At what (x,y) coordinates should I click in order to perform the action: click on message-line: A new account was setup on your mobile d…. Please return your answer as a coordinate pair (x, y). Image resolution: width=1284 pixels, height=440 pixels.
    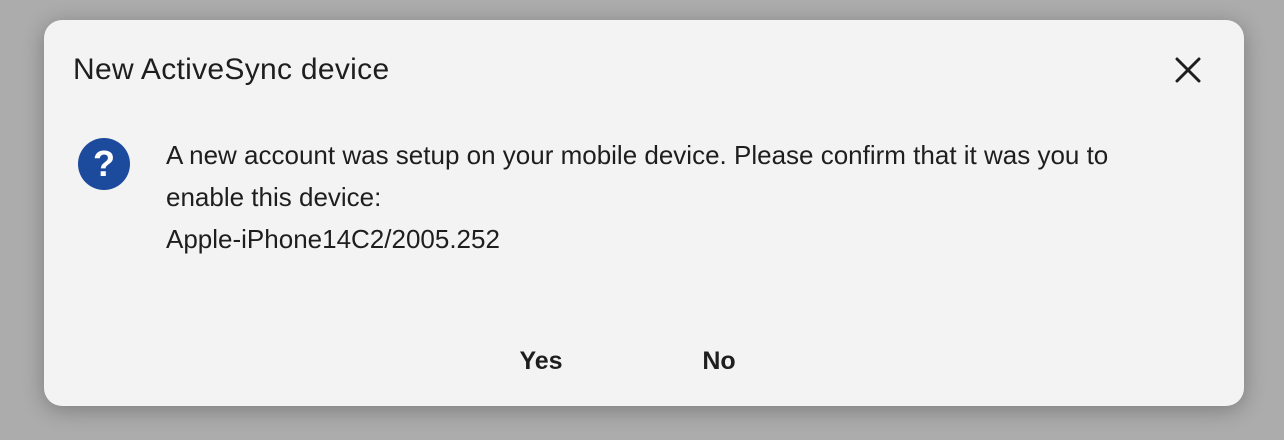
    Looking at the image, I should click on (637, 155).